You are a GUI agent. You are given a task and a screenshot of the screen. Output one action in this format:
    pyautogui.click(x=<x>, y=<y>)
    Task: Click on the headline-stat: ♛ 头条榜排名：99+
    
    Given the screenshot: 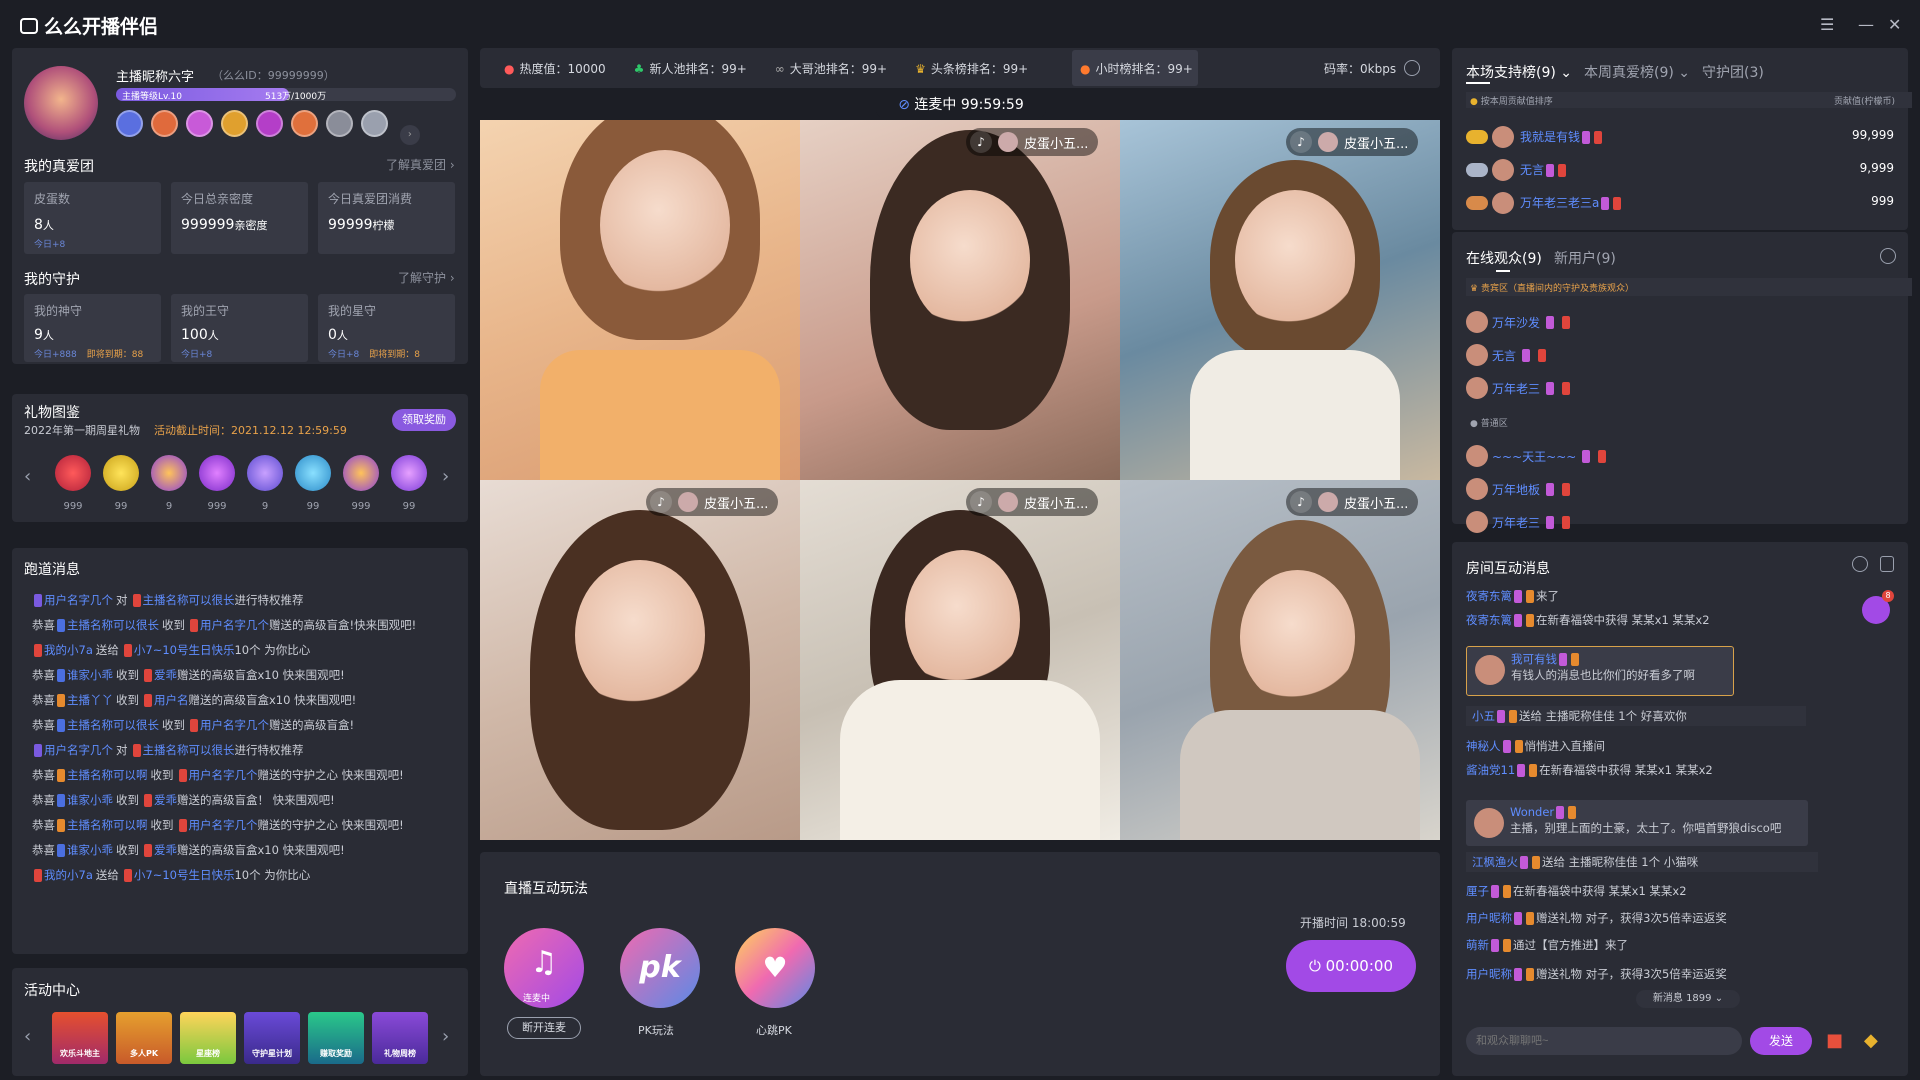 What is the action you would take?
    pyautogui.click(x=971, y=68)
    